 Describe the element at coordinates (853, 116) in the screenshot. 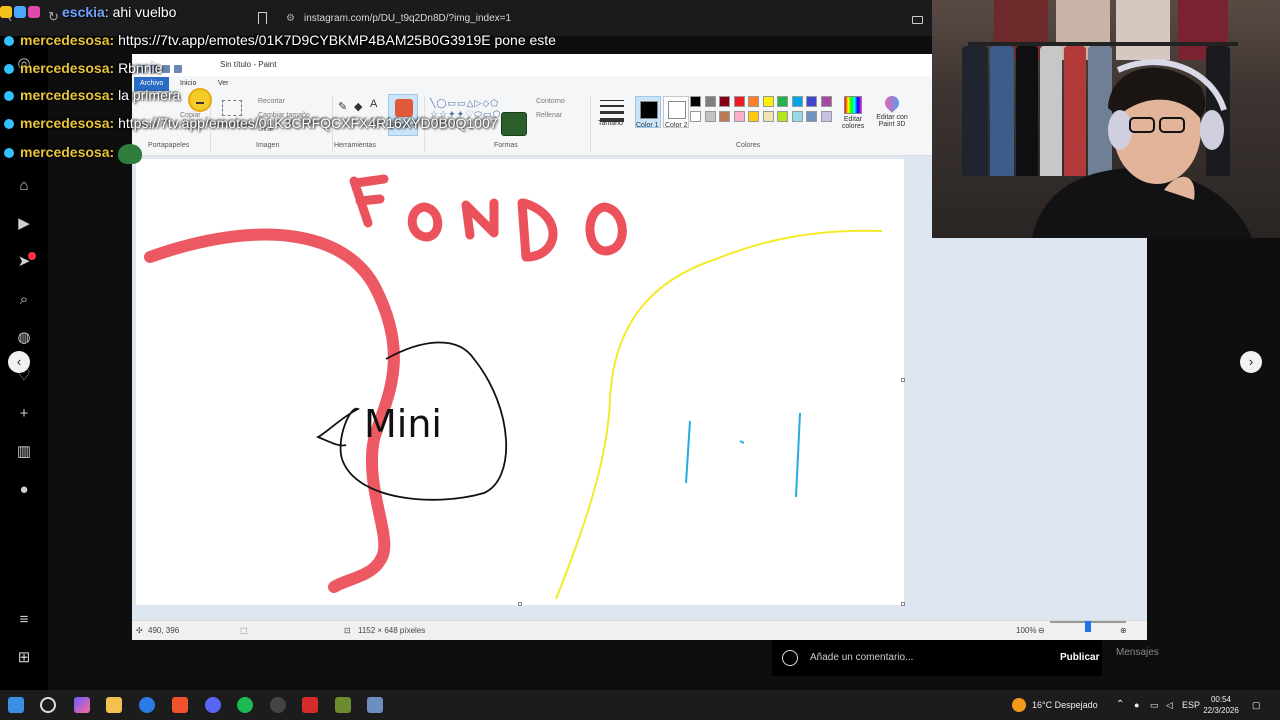

I see `edit-colors-button: Editar colores` at that location.